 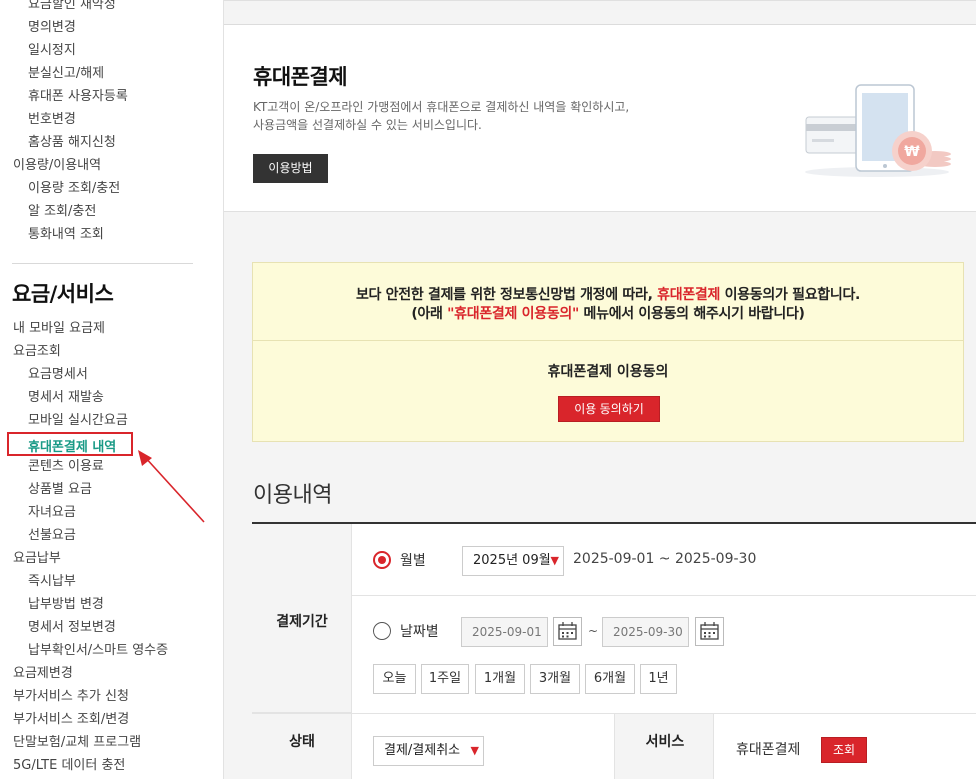 I want to click on notice-divider, so click(x=608, y=340).